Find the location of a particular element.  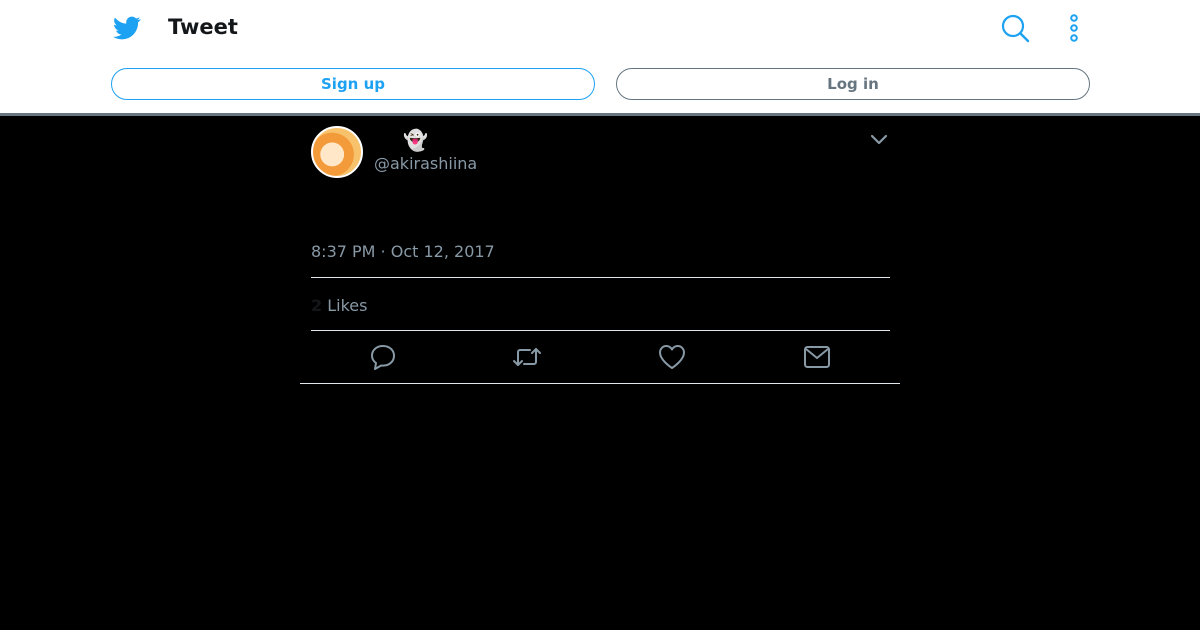

chevron-down-icon is located at coordinates (879, 140).